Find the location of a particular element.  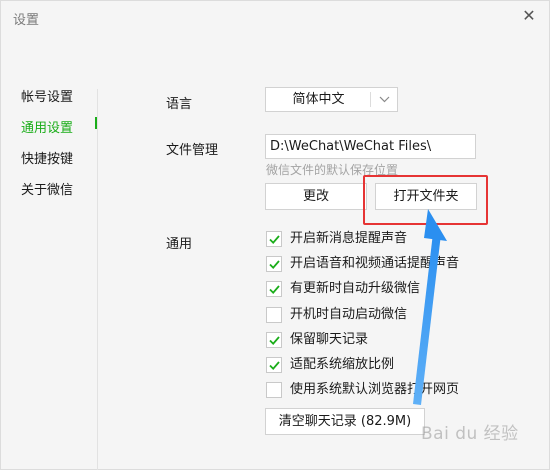

watermark: Bai du 经验 is located at coordinates (470, 434).